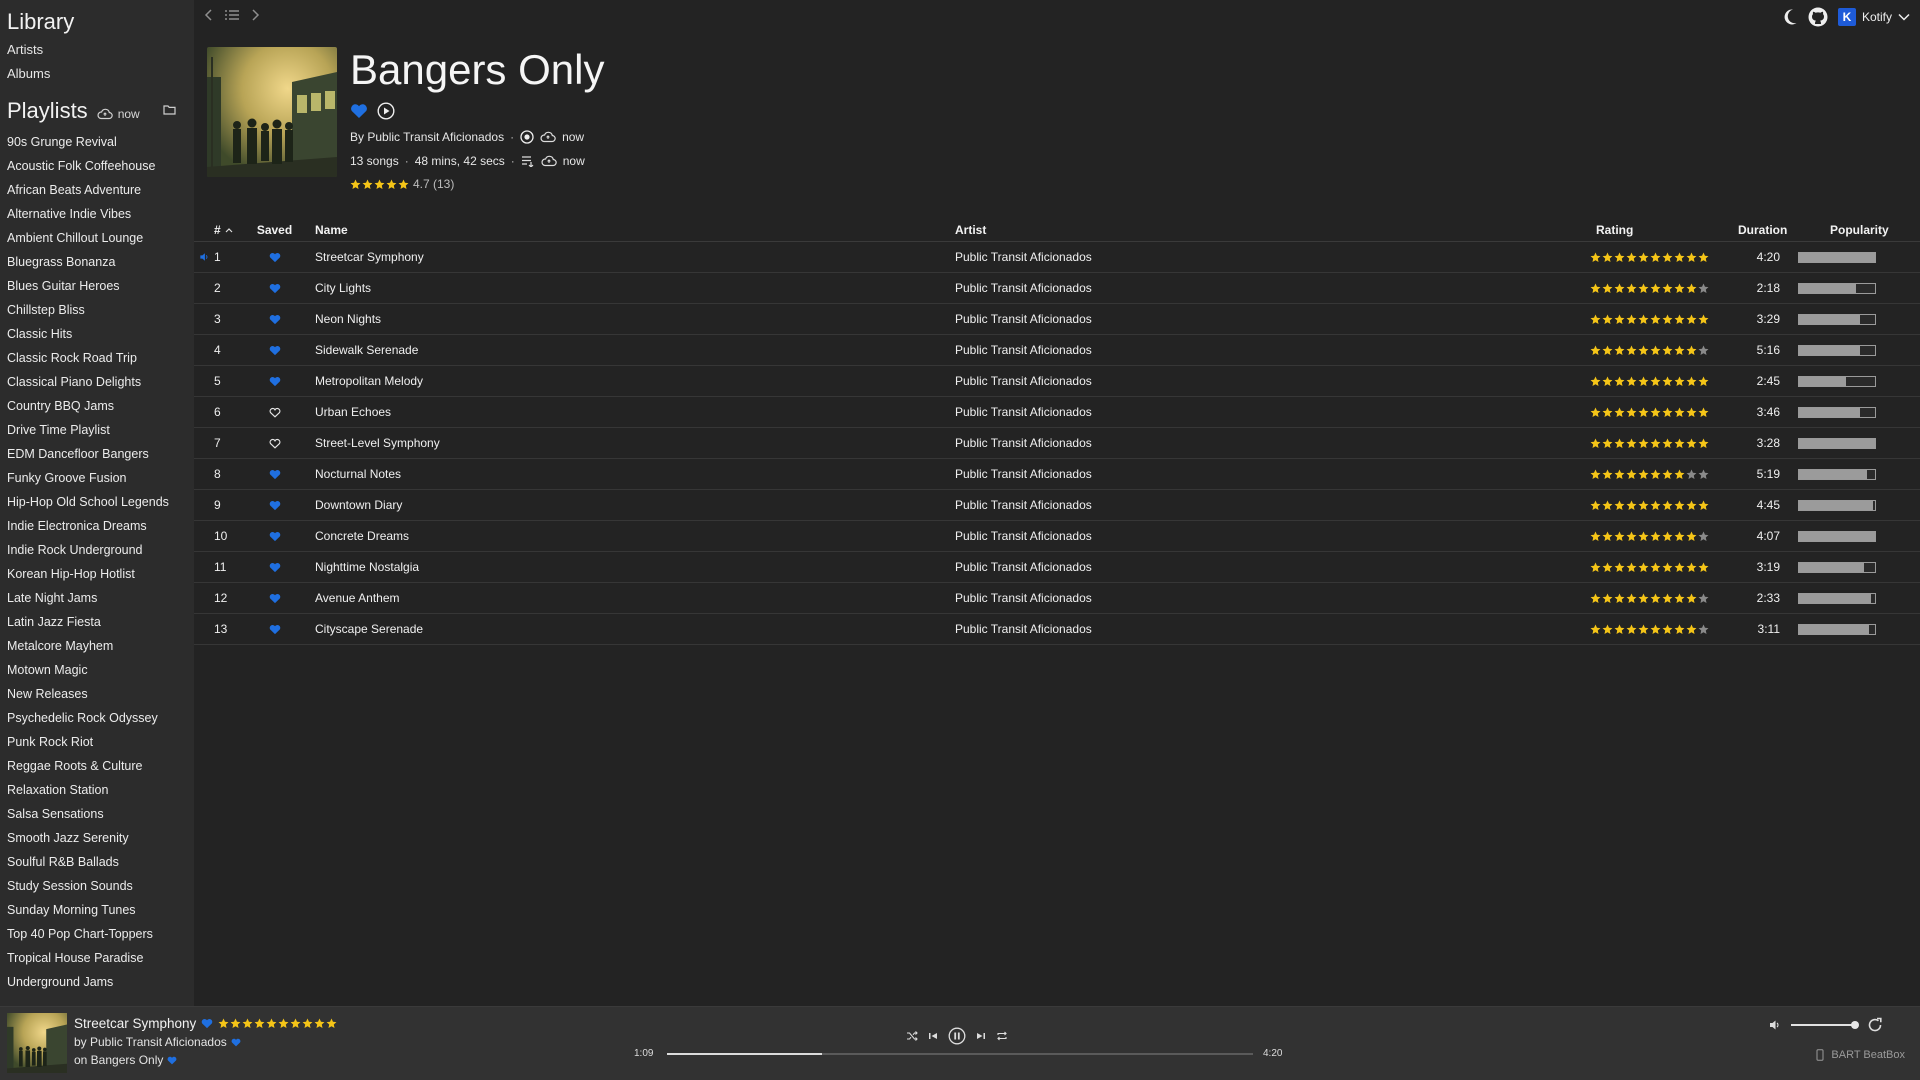  What do you see at coordinates (97, 910) in the screenshot?
I see `sidebar-playlist-item: Sunday Morning Tunes` at bounding box center [97, 910].